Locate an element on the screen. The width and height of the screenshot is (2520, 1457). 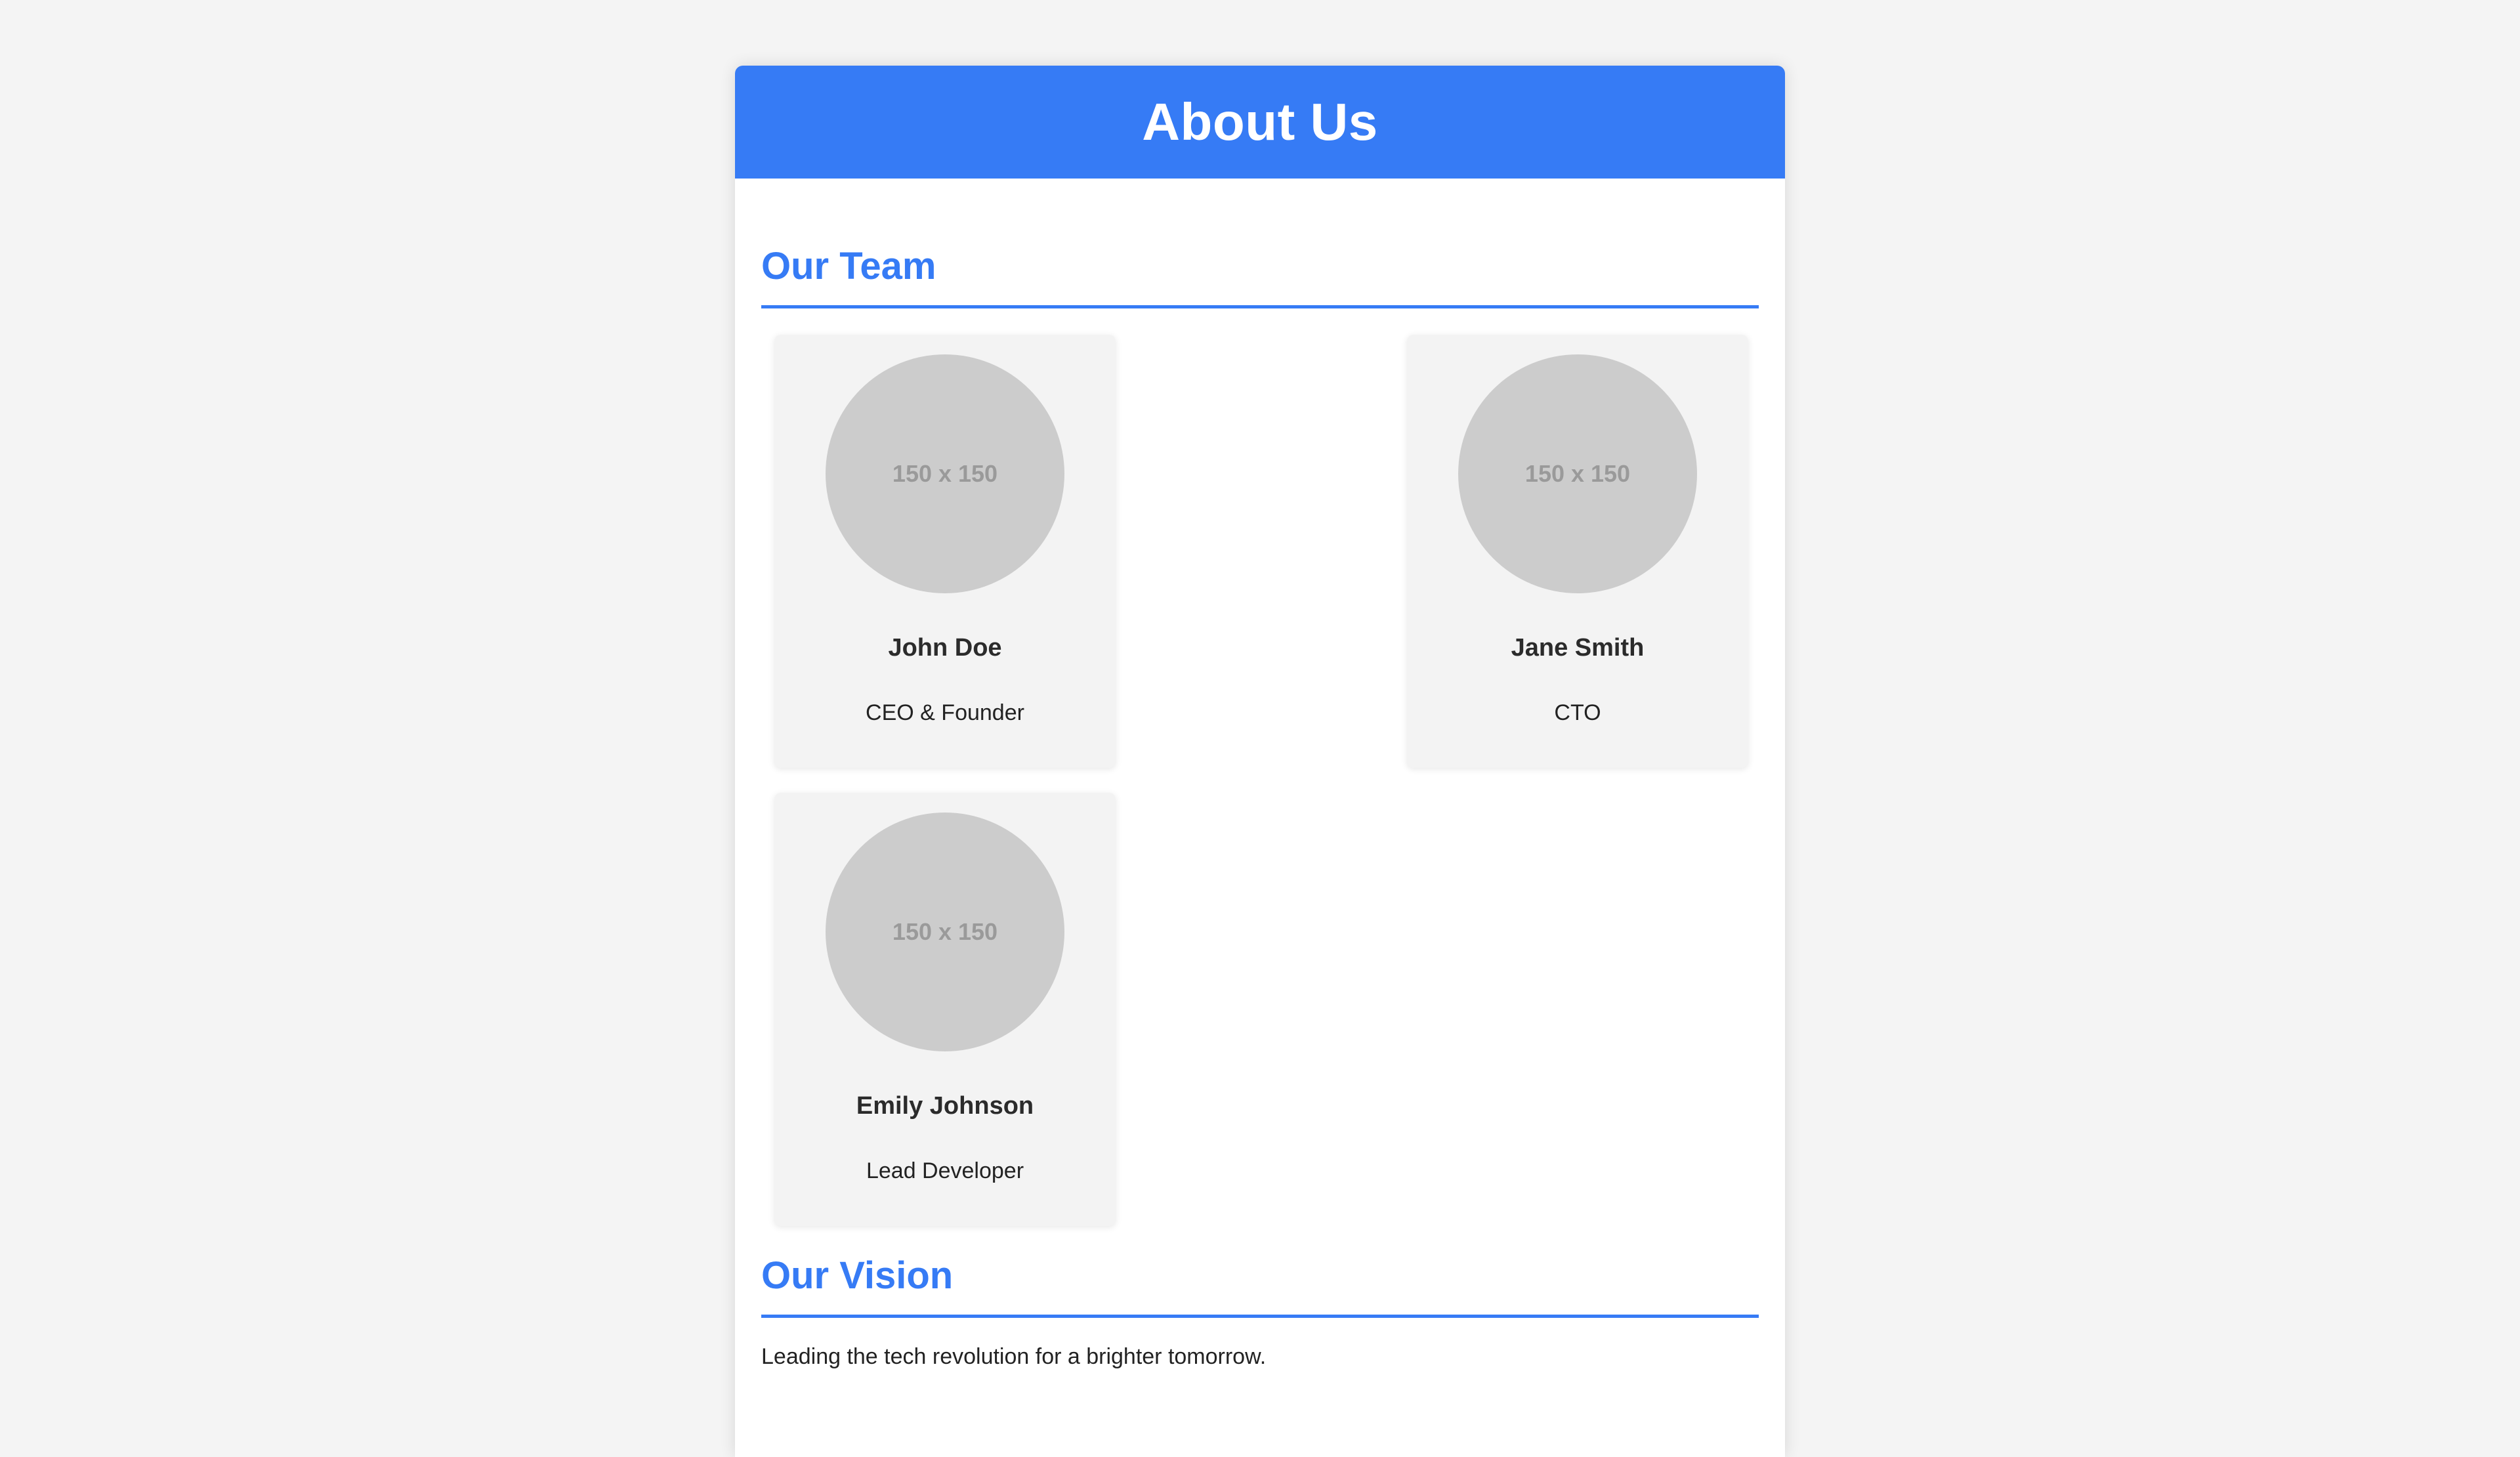
member-name: Emily Johnson is located at coordinates (945, 1106).